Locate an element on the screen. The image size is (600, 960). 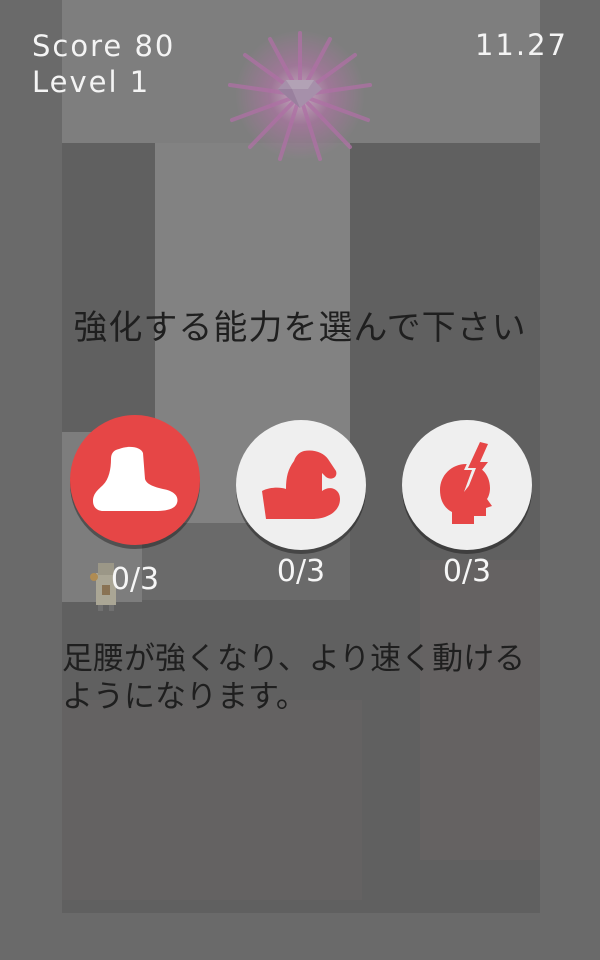
head-lightning-icon is located at coordinates (466, 483).